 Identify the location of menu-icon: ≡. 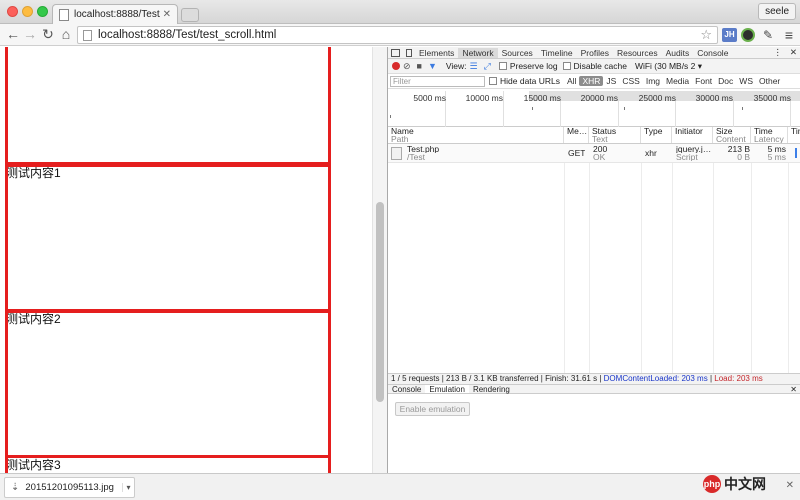
(789, 35).